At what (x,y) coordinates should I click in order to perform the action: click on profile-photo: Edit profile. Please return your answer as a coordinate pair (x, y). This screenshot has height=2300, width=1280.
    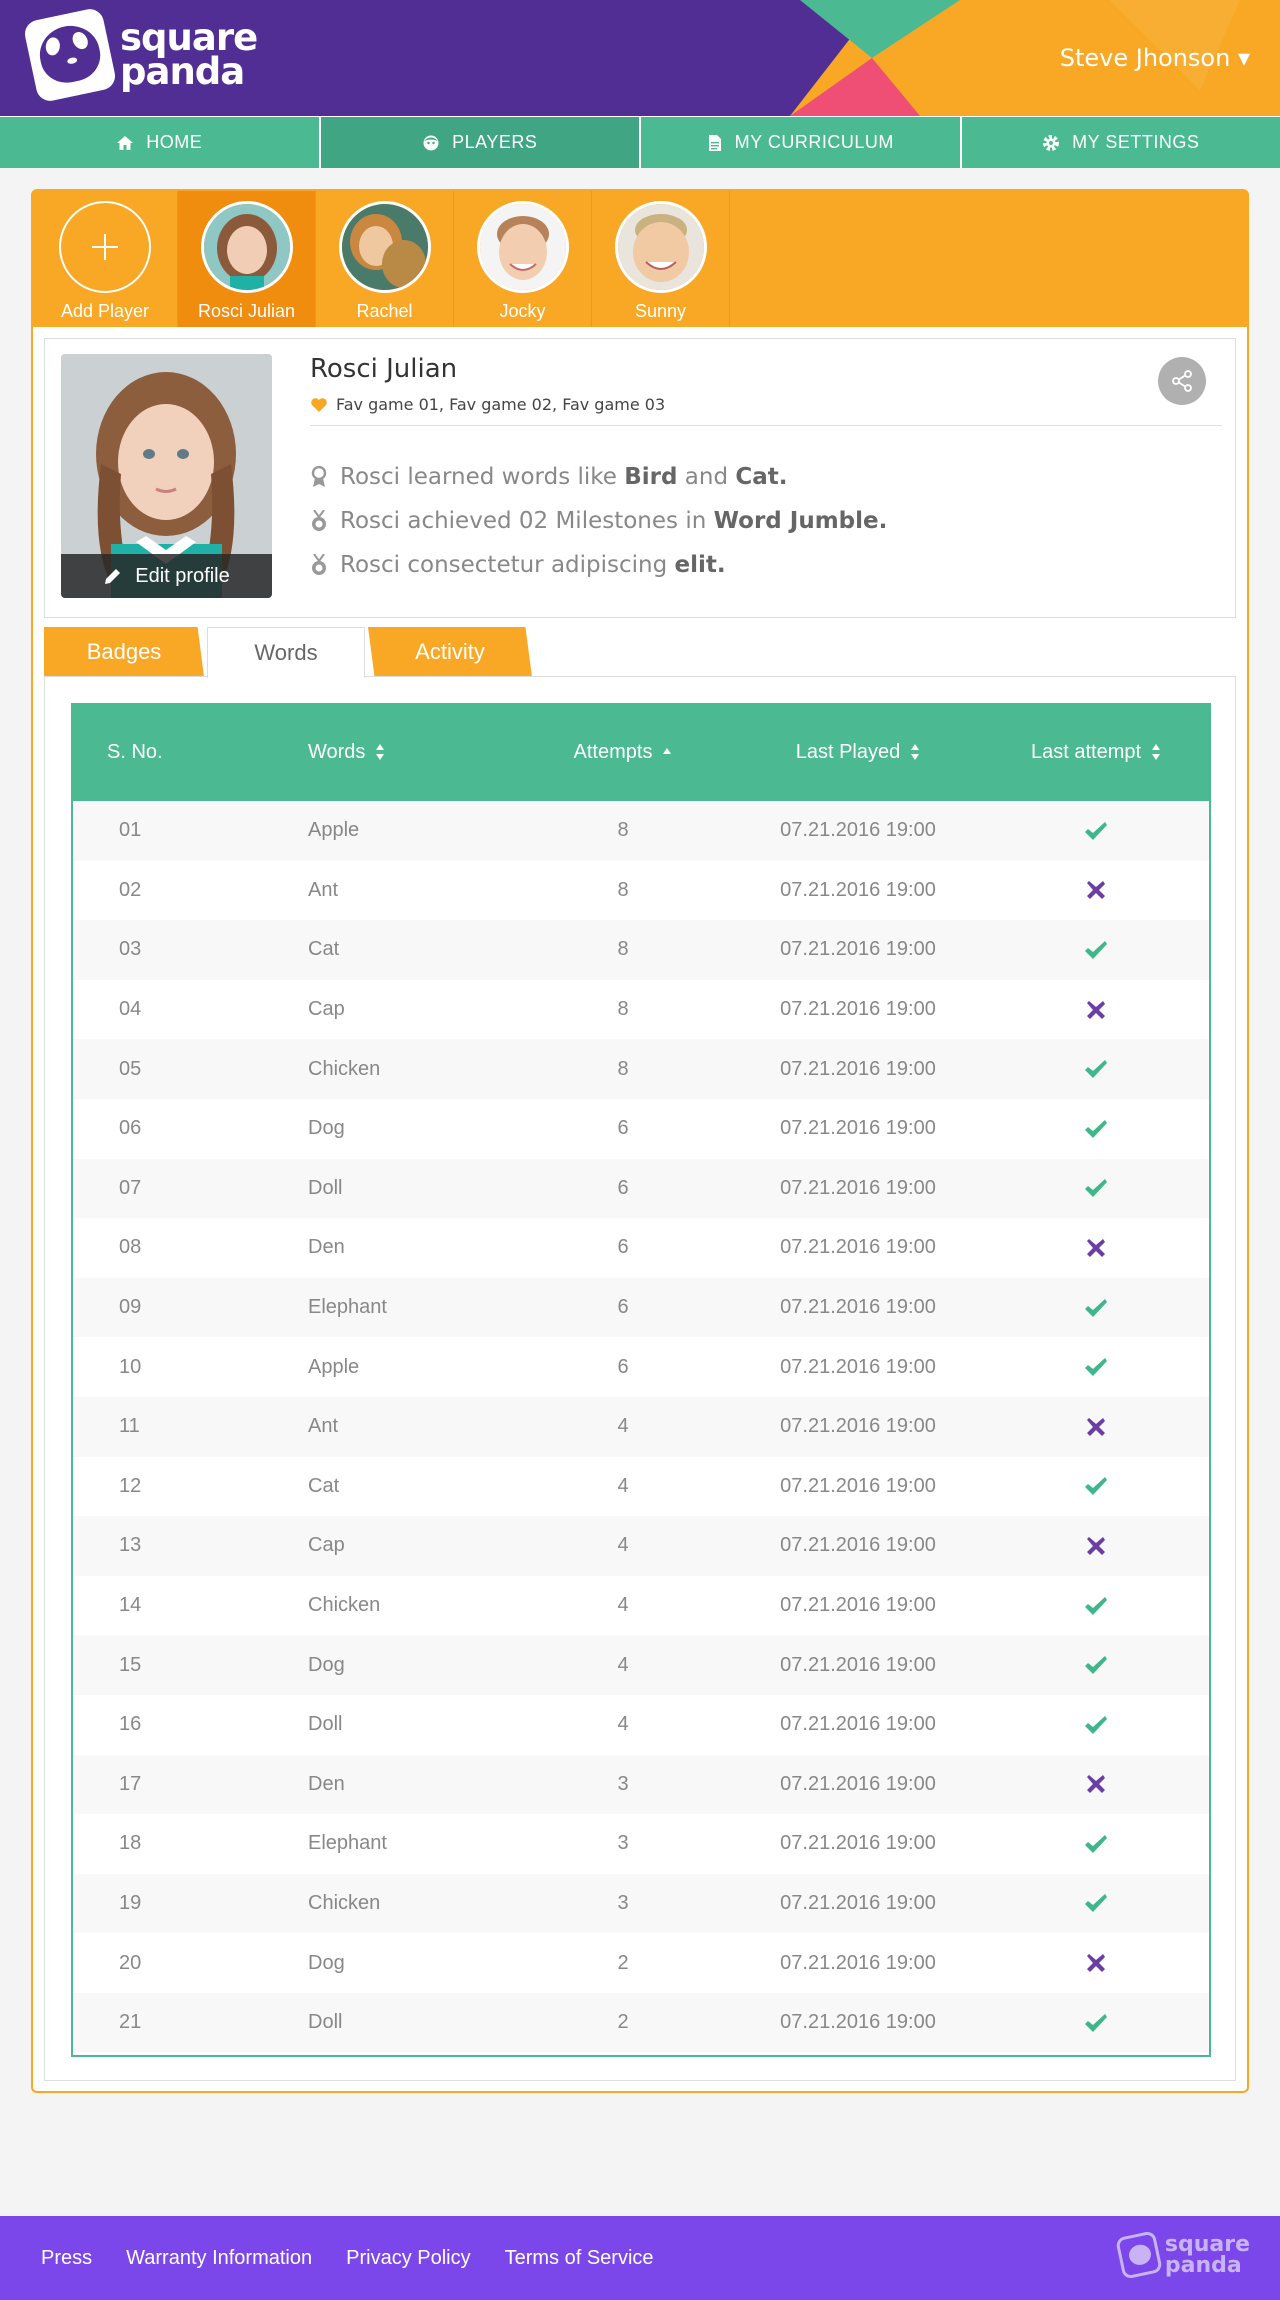
    Looking at the image, I should click on (166, 476).